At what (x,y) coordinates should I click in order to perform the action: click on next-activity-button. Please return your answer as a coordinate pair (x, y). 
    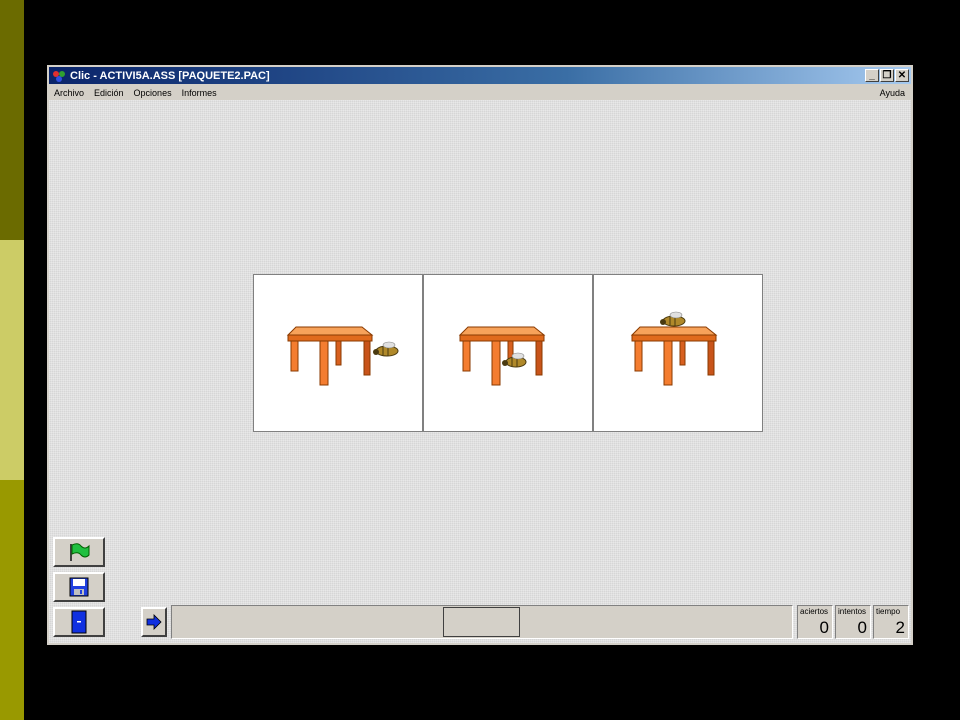
    Looking at the image, I should click on (154, 622).